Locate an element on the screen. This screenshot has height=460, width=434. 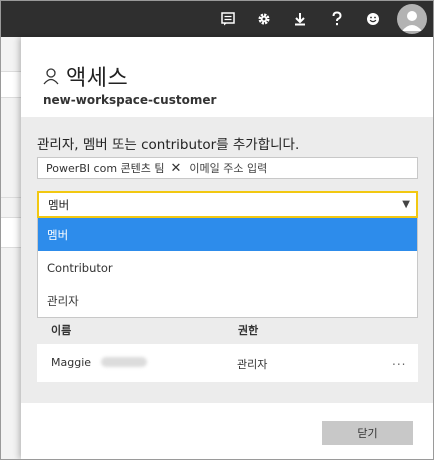
download-button is located at coordinates (300, 18).